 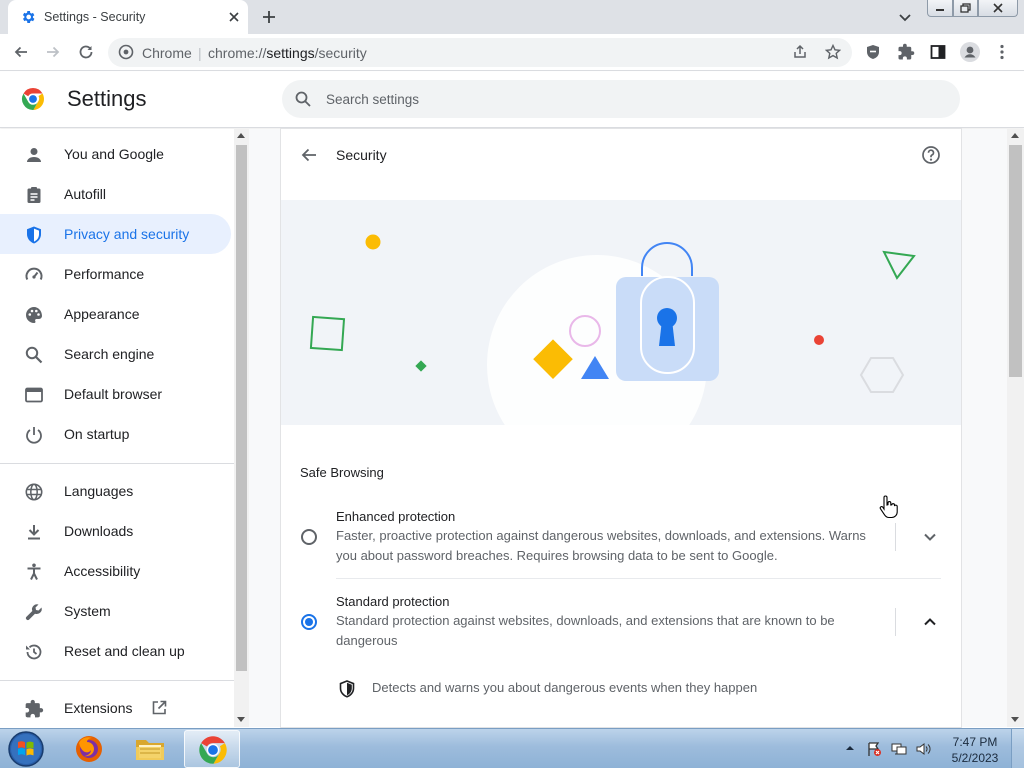 I want to click on firefox-icon, so click(x=89, y=749).